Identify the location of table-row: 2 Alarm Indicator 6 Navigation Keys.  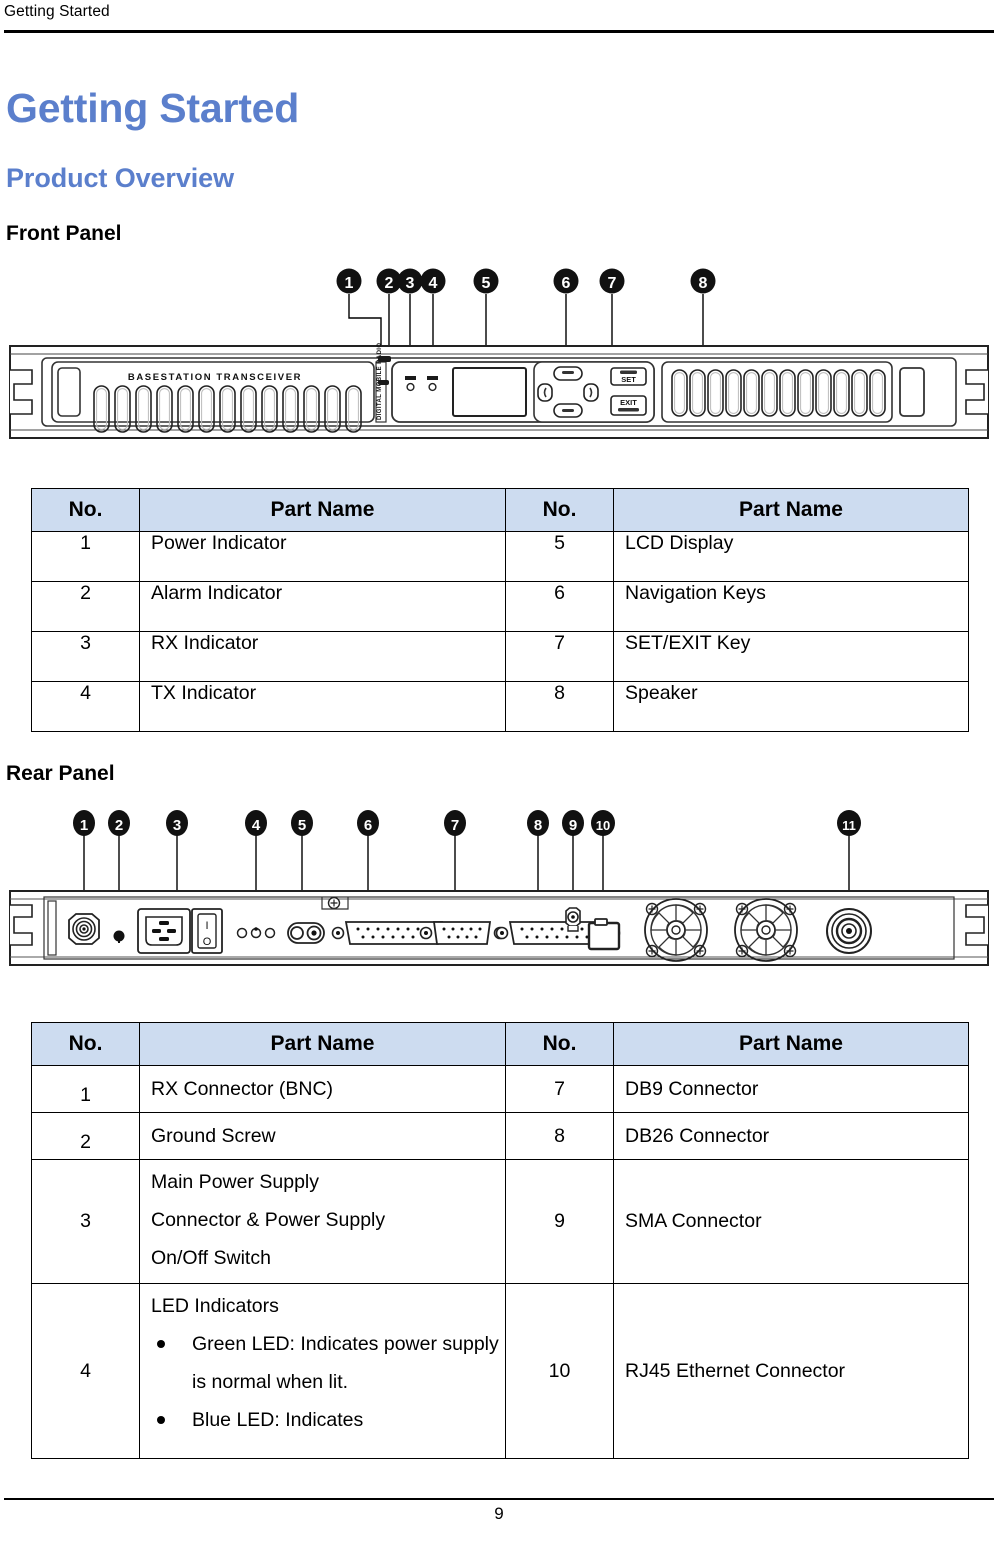
(500, 606).